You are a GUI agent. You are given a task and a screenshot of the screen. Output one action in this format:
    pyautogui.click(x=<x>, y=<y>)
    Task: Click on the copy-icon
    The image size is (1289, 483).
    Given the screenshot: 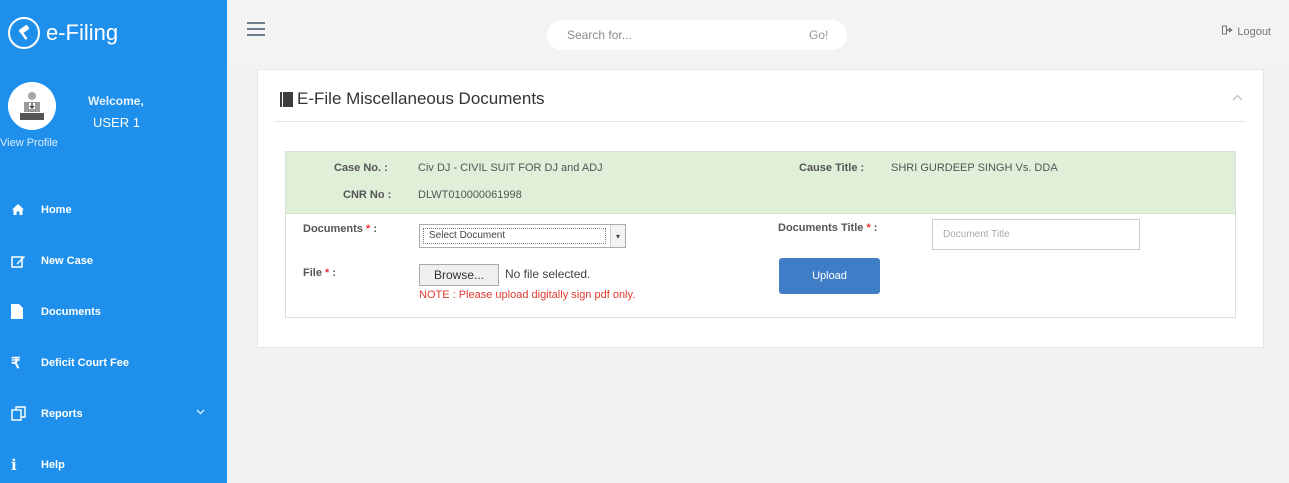 What is the action you would take?
    pyautogui.click(x=21, y=413)
    